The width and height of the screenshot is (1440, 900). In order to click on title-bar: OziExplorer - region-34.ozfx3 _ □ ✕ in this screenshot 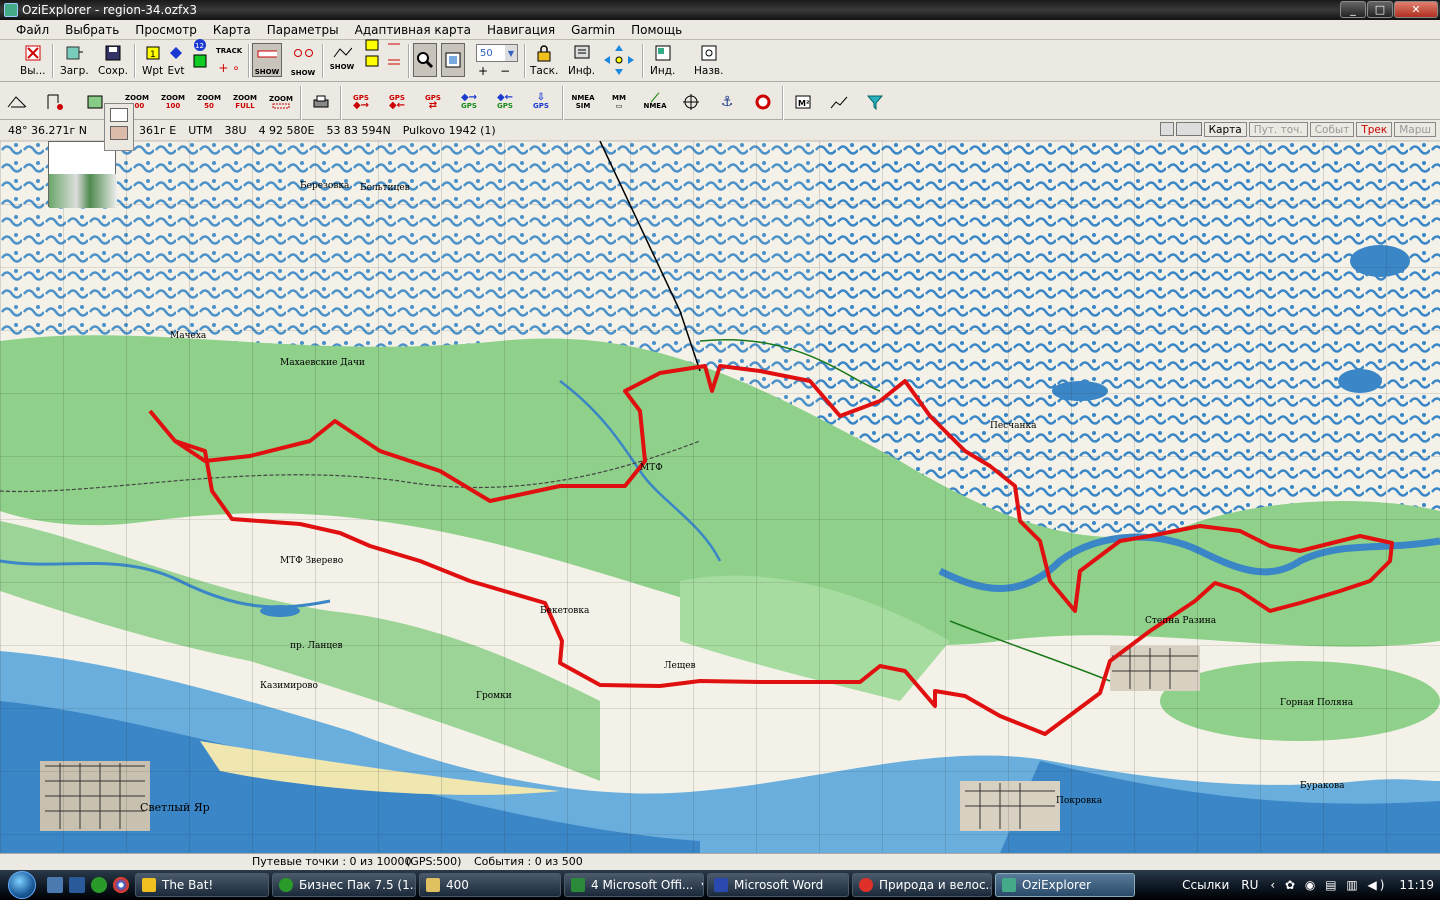, I will do `click(720, 10)`.